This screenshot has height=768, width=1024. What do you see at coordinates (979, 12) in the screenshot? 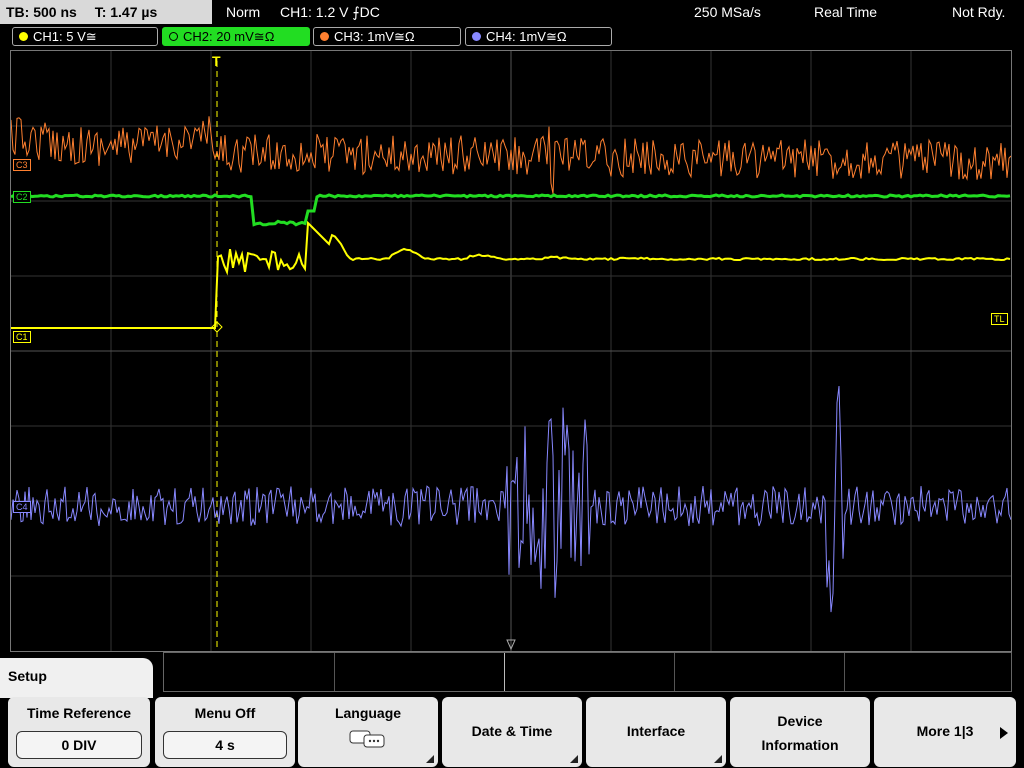
I see `acquisition-status: Not Rdy.` at bounding box center [979, 12].